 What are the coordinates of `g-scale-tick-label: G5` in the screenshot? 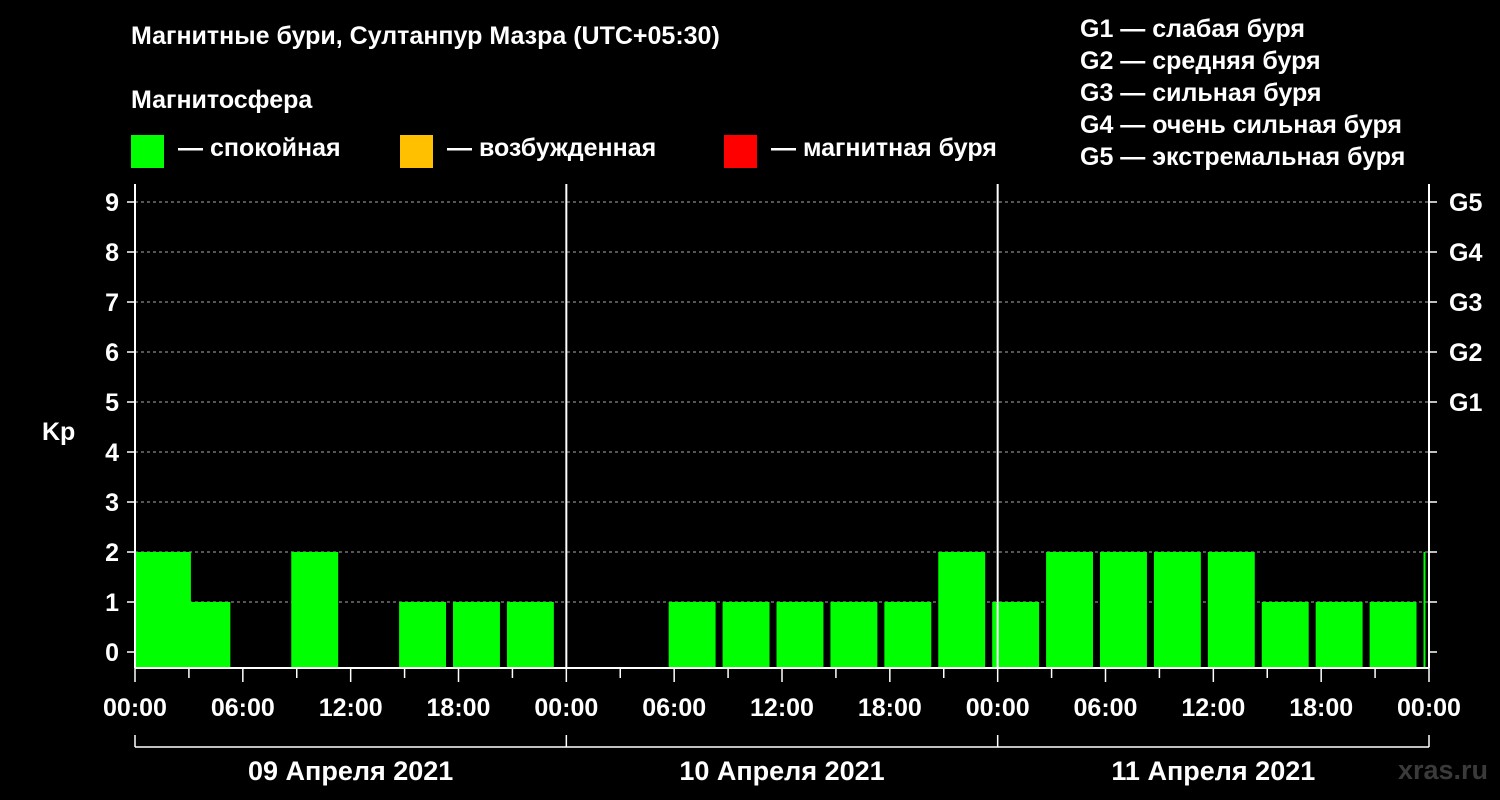 It's located at (1465, 203).